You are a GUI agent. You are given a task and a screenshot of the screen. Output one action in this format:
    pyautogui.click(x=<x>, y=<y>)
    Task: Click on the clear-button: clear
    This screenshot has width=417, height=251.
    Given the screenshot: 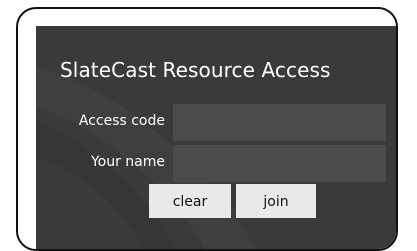 What is the action you would take?
    pyautogui.click(x=190, y=201)
    